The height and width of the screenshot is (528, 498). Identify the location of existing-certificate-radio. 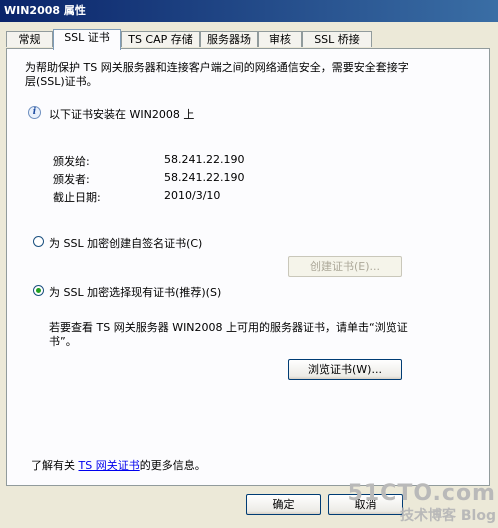
(38, 290).